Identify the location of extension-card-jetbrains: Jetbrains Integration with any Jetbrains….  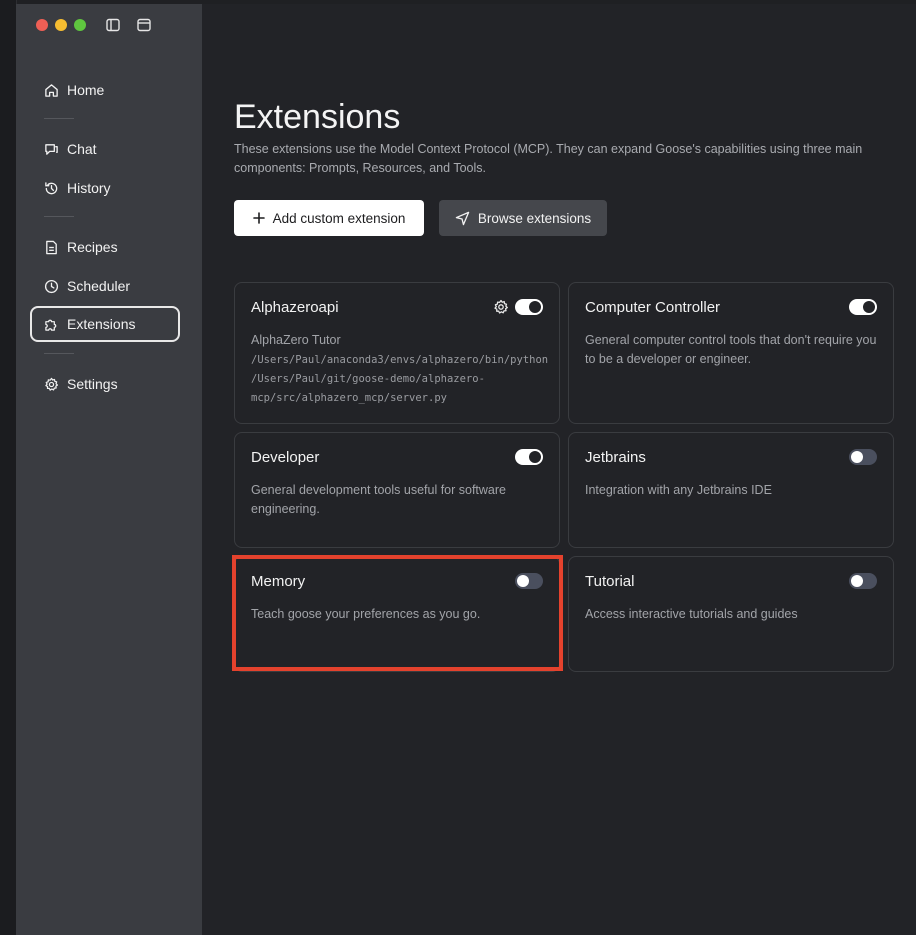
(731, 490).